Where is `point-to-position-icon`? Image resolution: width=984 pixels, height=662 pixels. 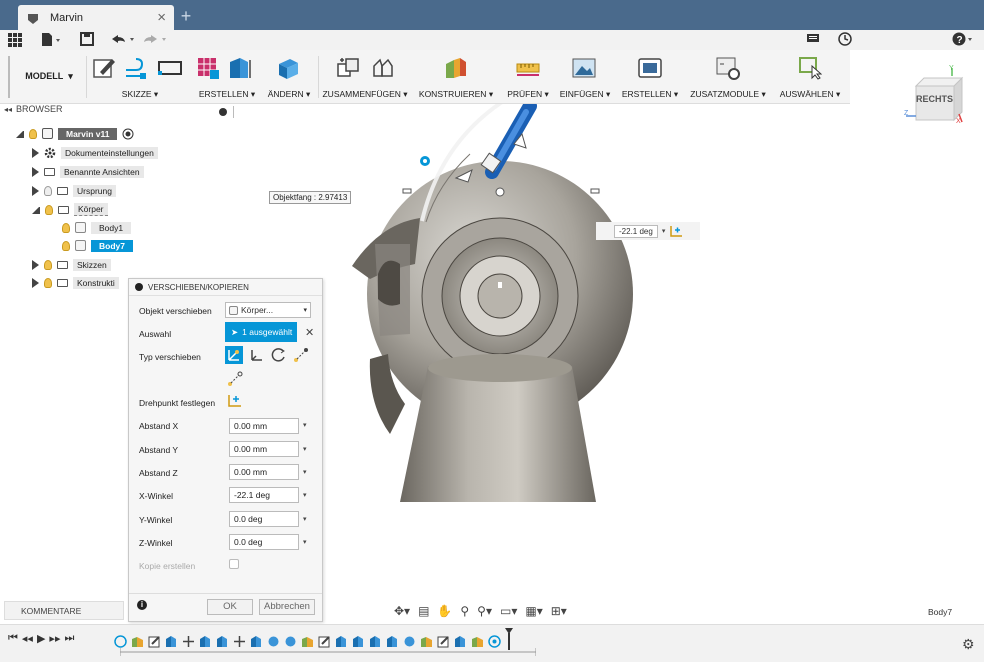
point-to-position-icon is located at coordinates (235, 379).